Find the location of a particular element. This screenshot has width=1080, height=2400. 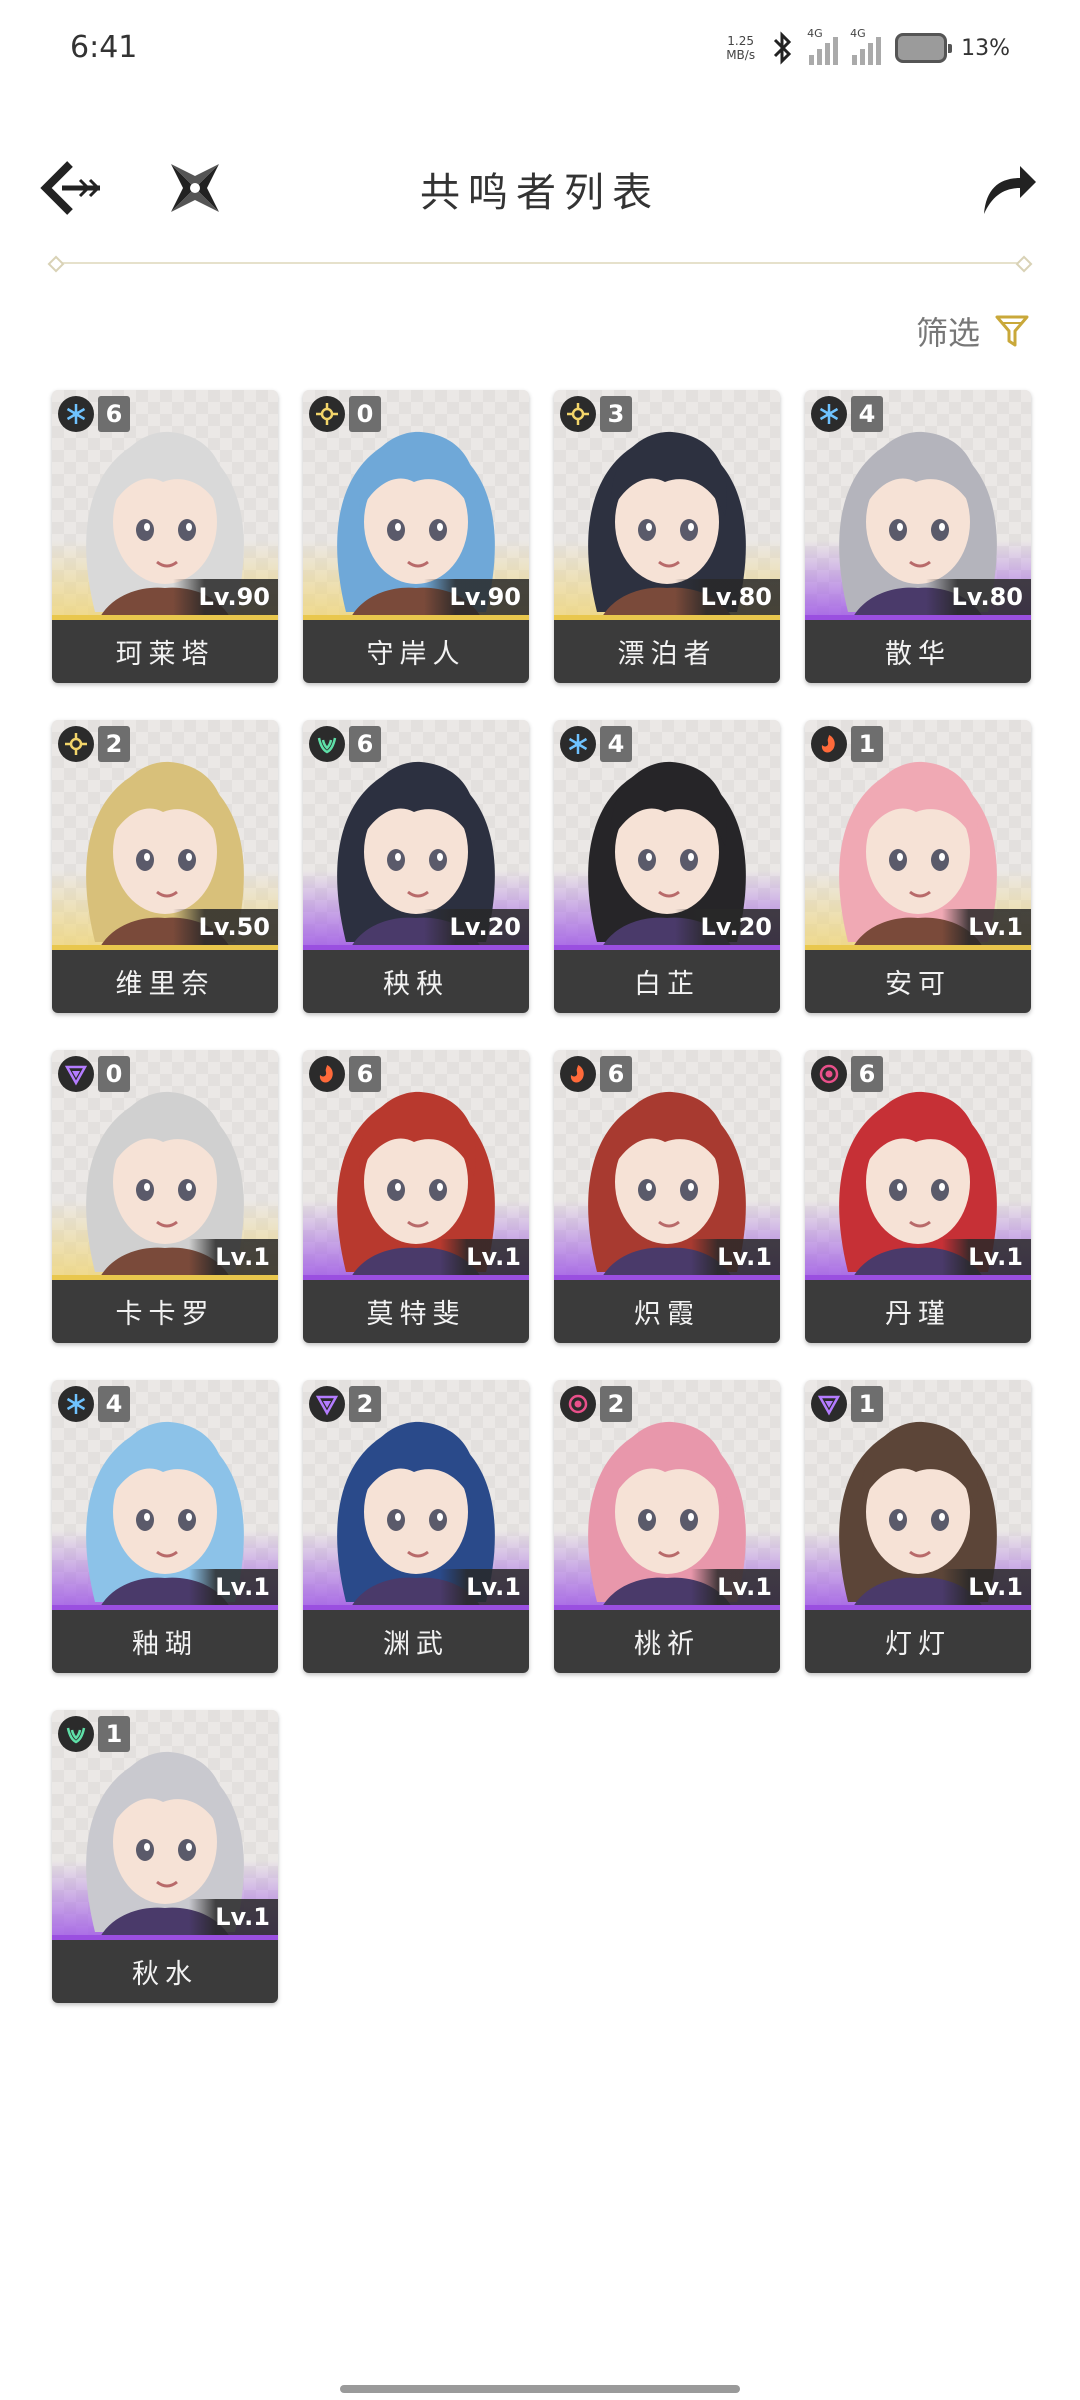

network-speed: 1.25 MB/s is located at coordinates (740, 48).